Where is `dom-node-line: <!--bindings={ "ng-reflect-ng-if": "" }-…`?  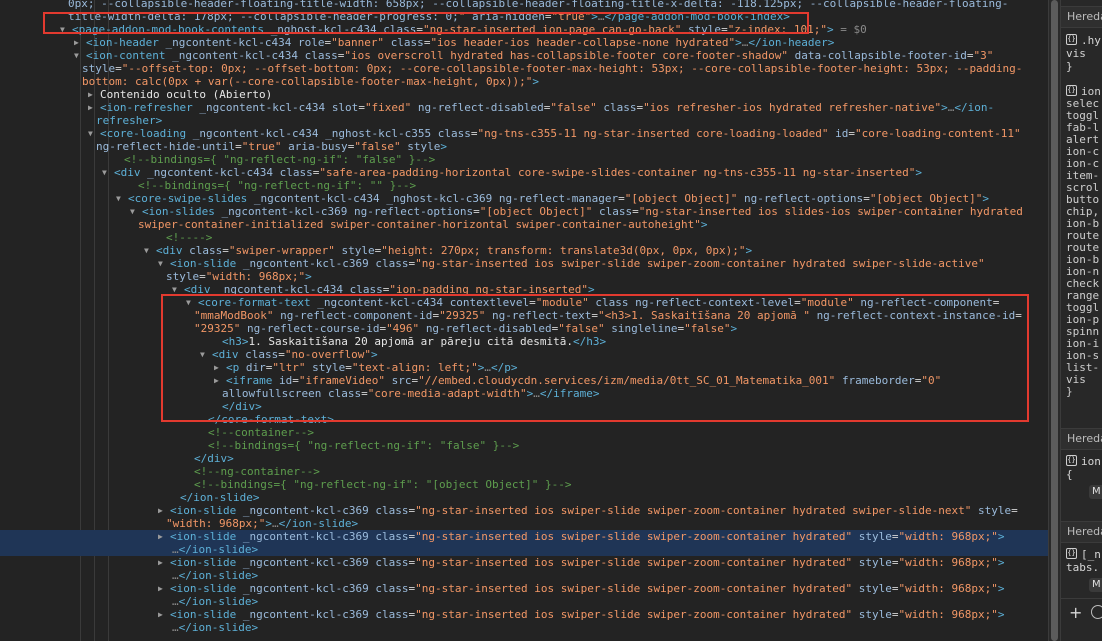 dom-node-line: <!--bindings={ "ng-reflect-ng-if": "" }-… is located at coordinates (524, 185).